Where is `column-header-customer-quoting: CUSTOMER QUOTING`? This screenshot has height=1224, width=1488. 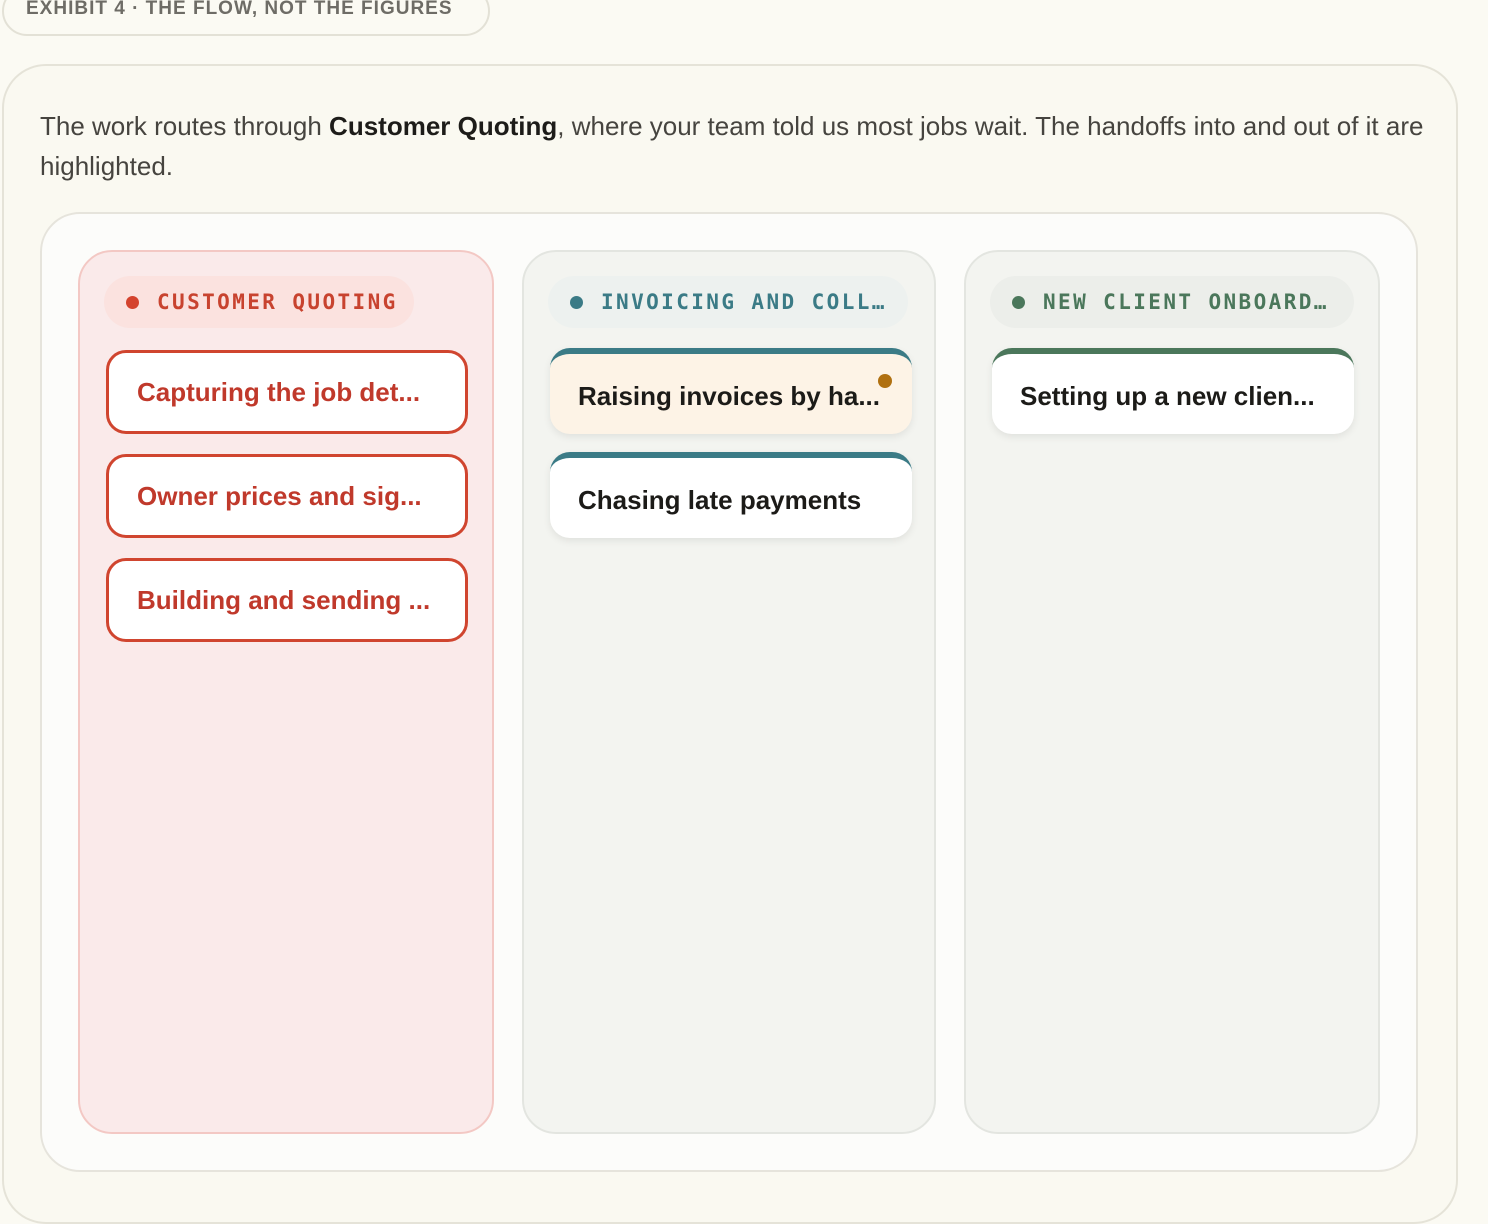 column-header-customer-quoting: CUSTOMER QUOTING is located at coordinates (259, 302).